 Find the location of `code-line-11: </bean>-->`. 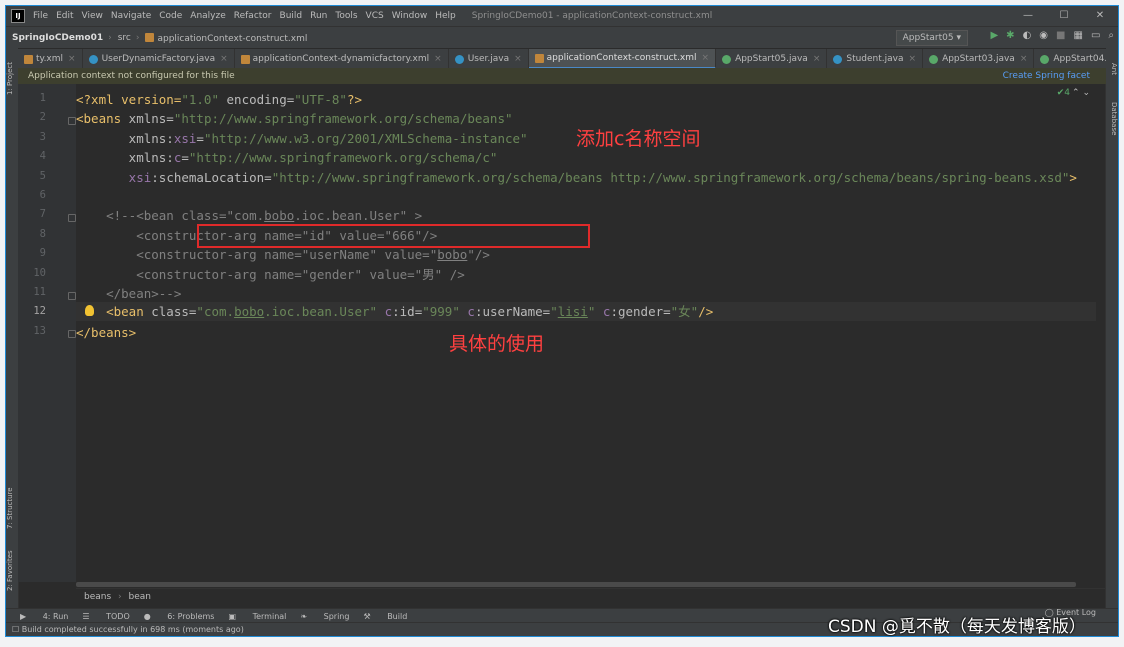

code-line-11: </bean>--> is located at coordinates (129, 293).